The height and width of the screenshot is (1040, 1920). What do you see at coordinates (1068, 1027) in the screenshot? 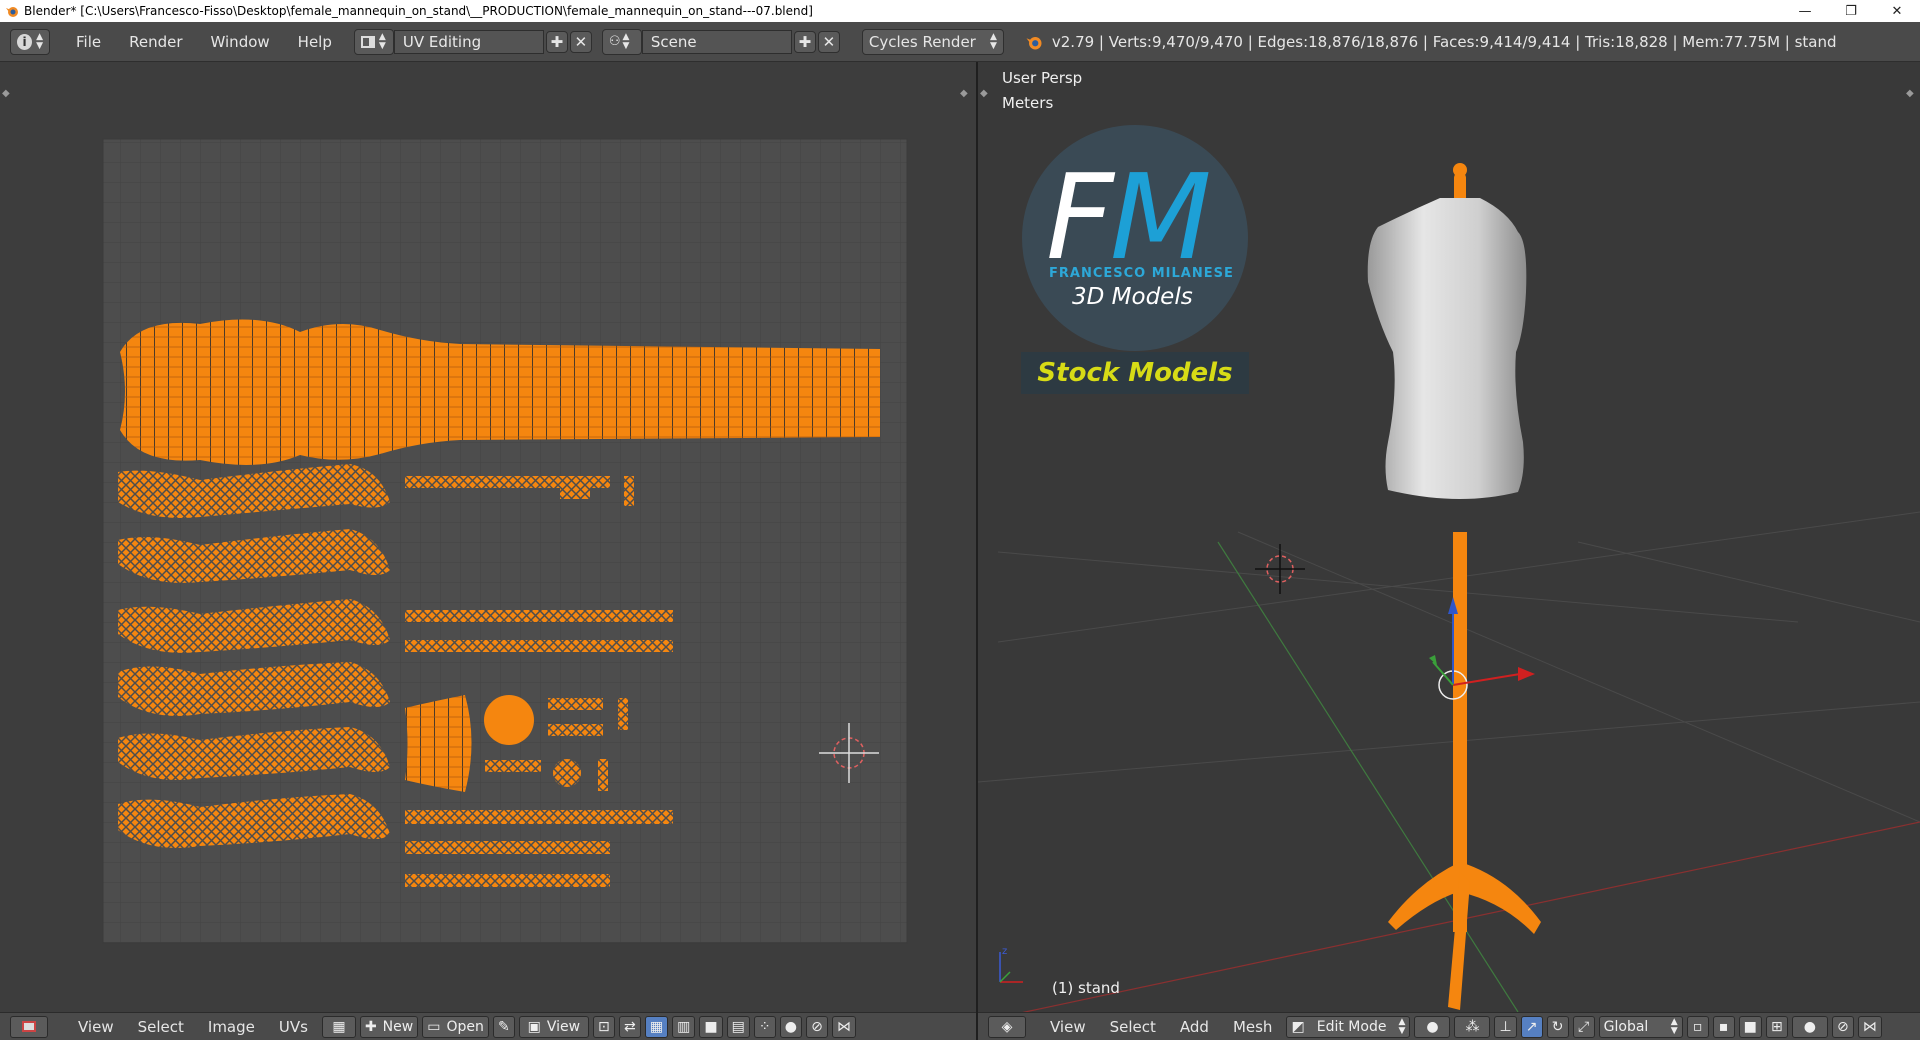
I see `viewport-menu-view: View` at bounding box center [1068, 1027].